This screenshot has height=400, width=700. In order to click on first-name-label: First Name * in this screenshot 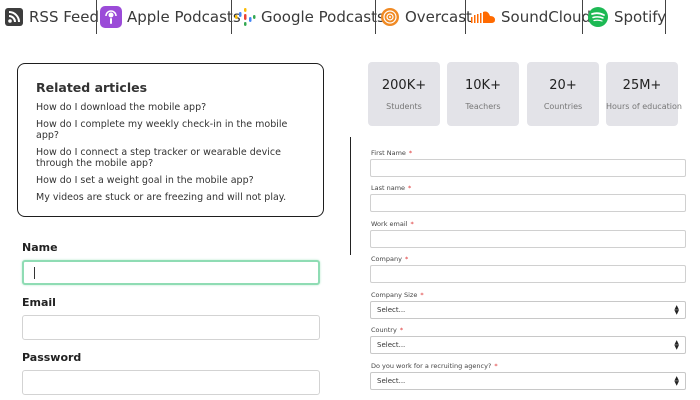, I will do `click(392, 153)`.